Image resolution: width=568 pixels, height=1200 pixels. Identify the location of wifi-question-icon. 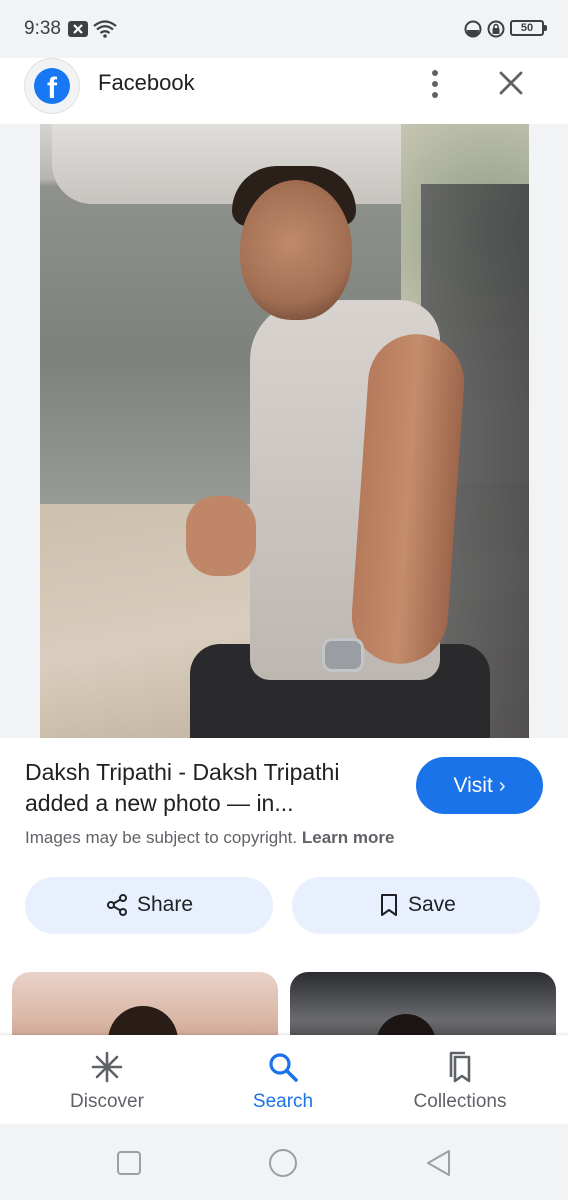
(105, 31).